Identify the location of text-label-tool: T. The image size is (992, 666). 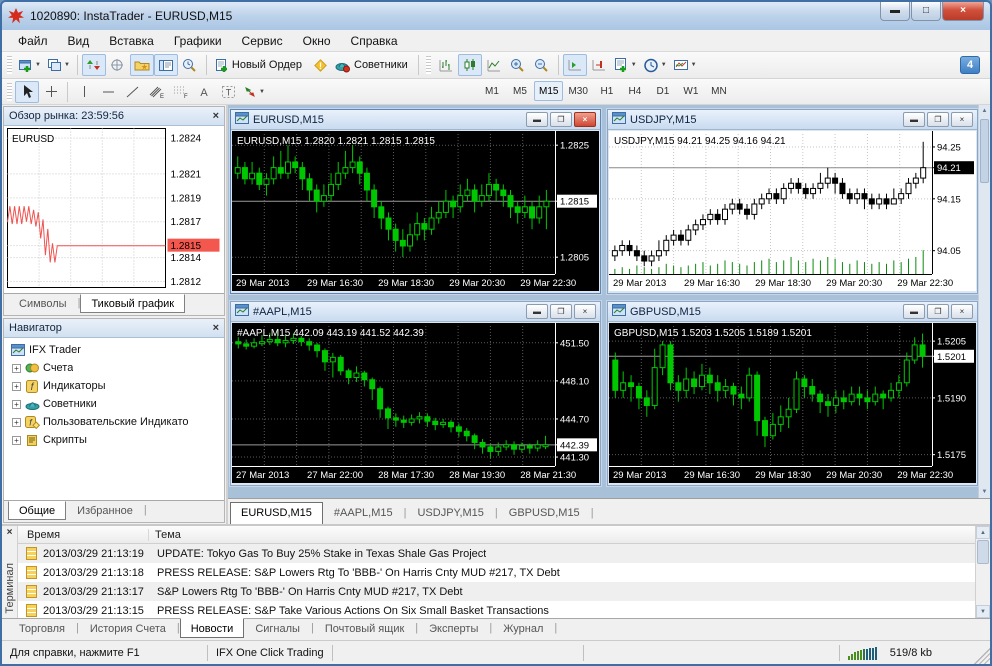
(228, 92).